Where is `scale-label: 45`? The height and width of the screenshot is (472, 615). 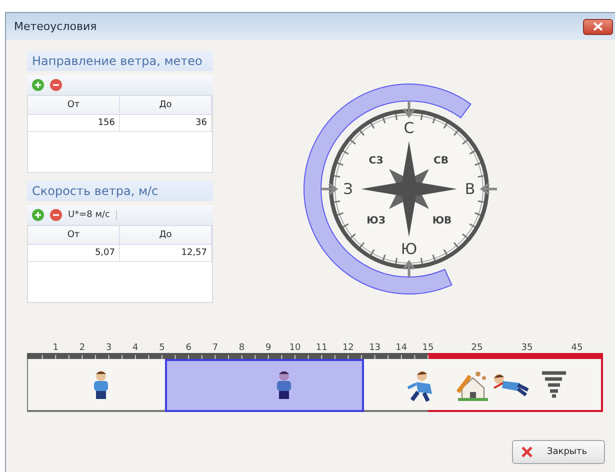 scale-label: 45 is located at coordinates (577, 348).